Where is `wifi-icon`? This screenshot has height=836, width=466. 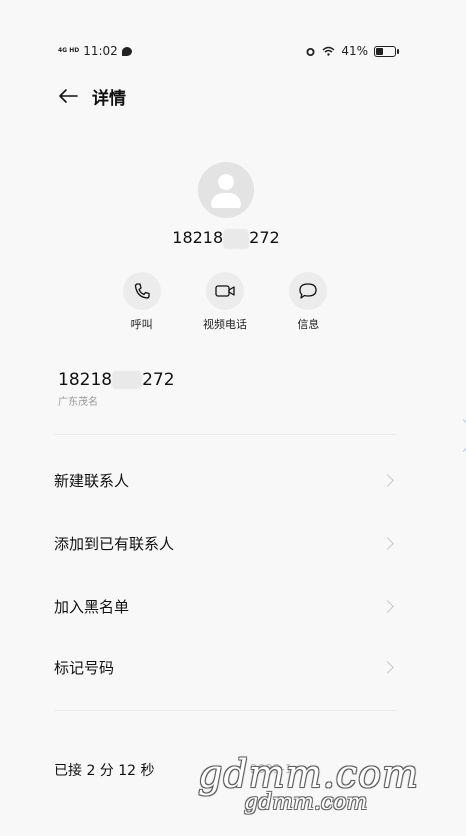
wifi-icon is located at coordinates (328, 51).